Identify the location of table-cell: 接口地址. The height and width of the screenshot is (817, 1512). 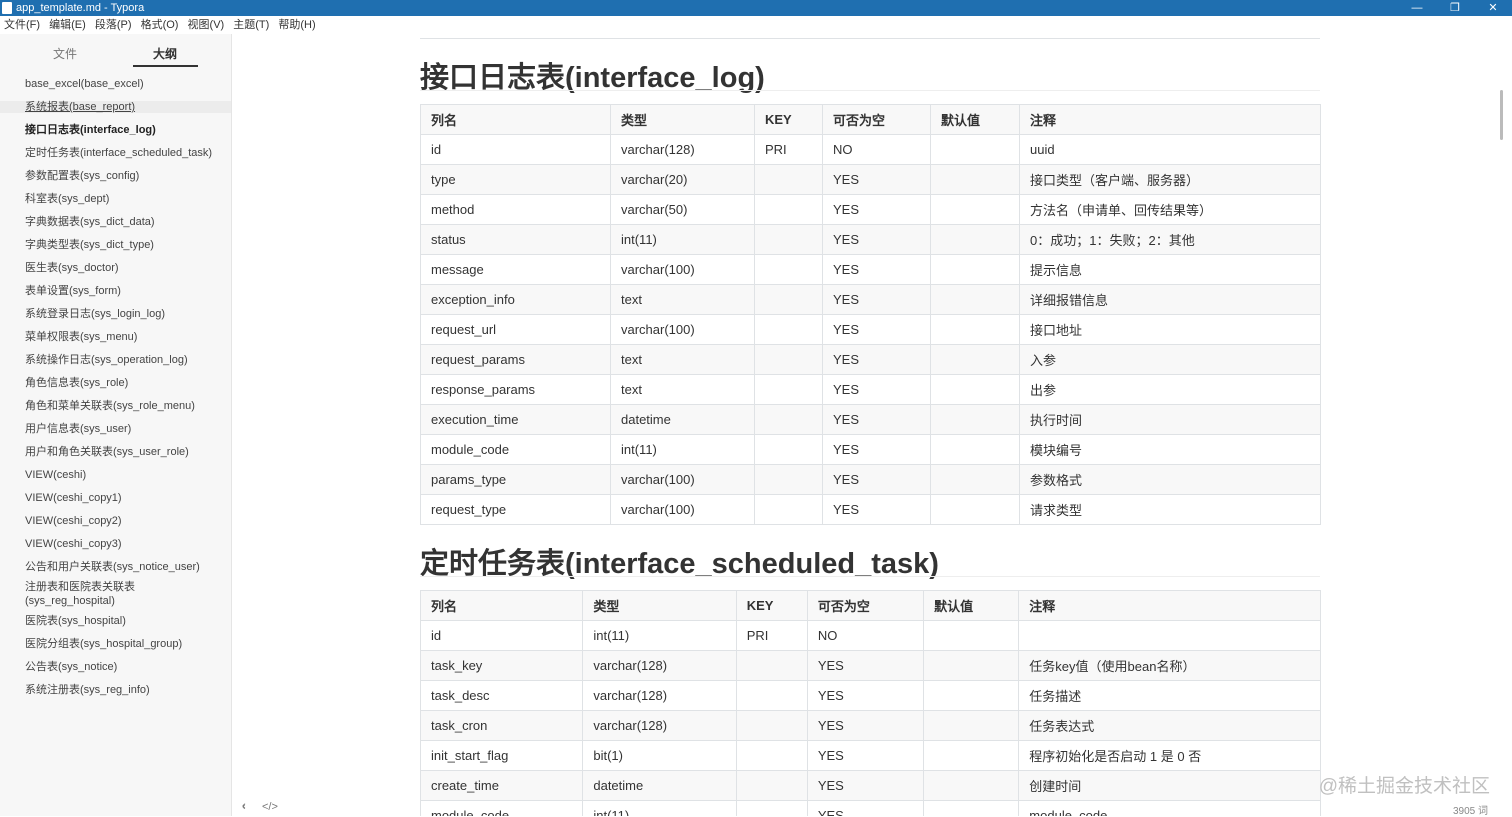
(1170, 329).